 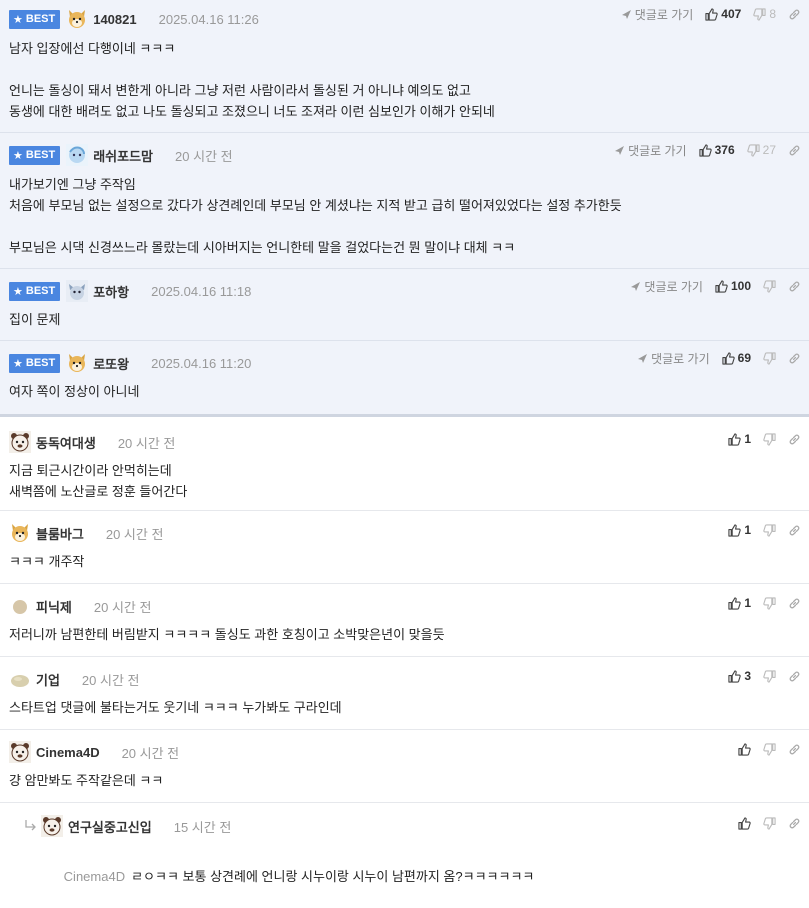 What do you see at coordinates (54, 606) in the screenshot?
I see `nickname: 피닉제` at bounding box center [54, 606].